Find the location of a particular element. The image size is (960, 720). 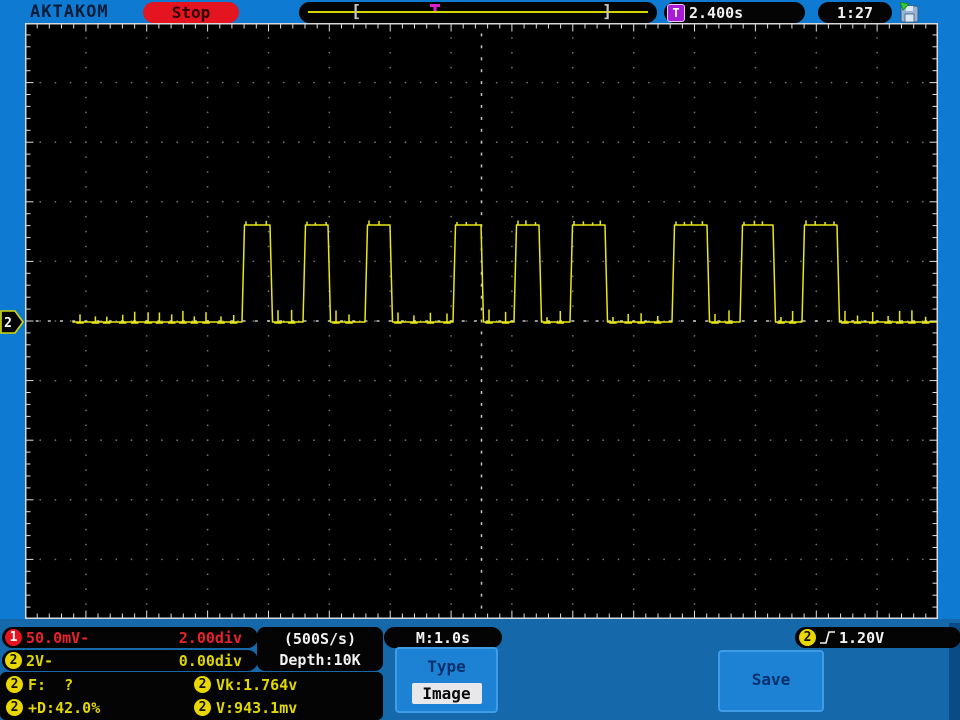

trigger-time-value: 2.400s is located at coordinates (716, 12).